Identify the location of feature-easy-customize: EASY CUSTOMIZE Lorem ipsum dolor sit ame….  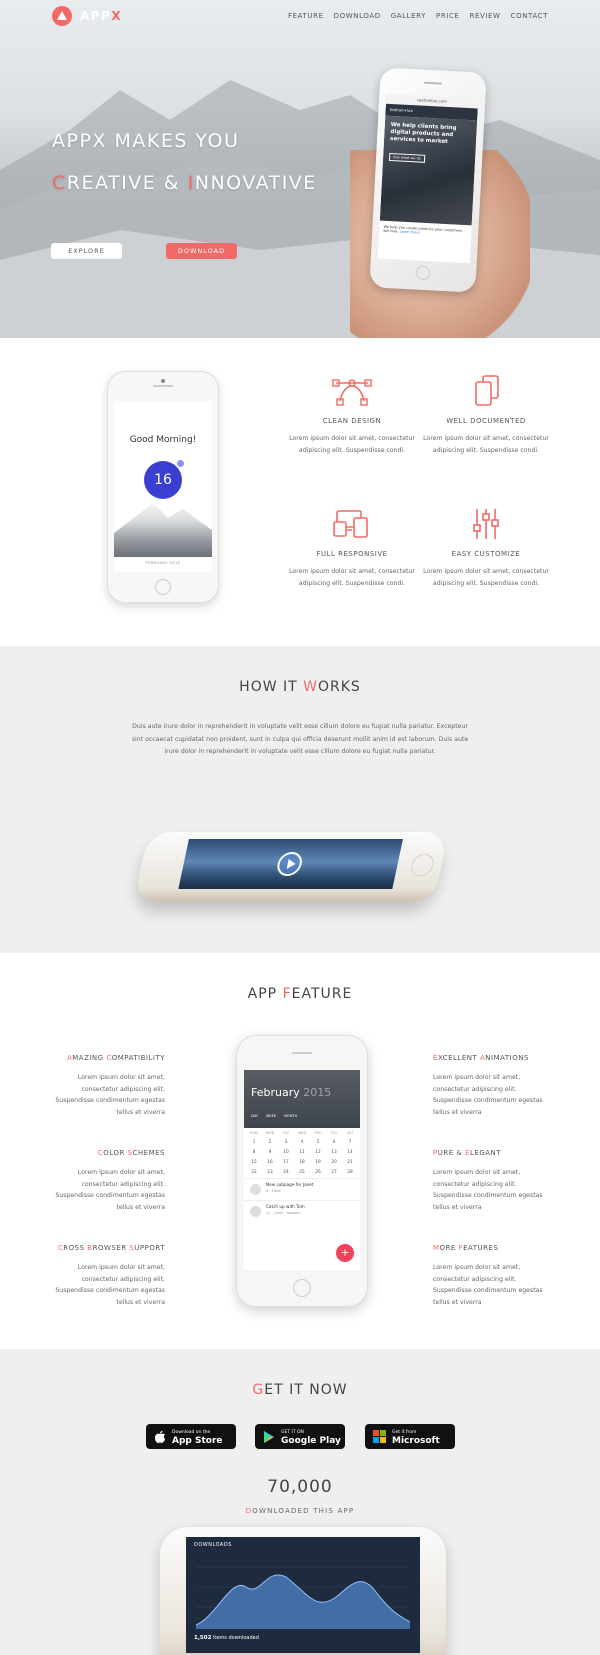
(486, 548).